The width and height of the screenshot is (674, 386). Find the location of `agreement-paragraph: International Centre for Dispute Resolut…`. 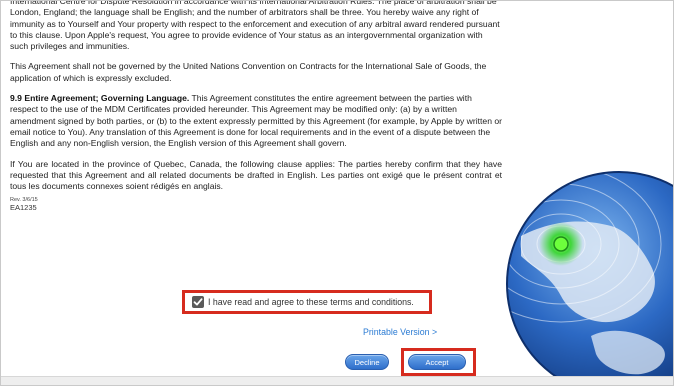

agreement-paragraph: International Centre for Dispute Resolut… is located at coordinates (255, 26).